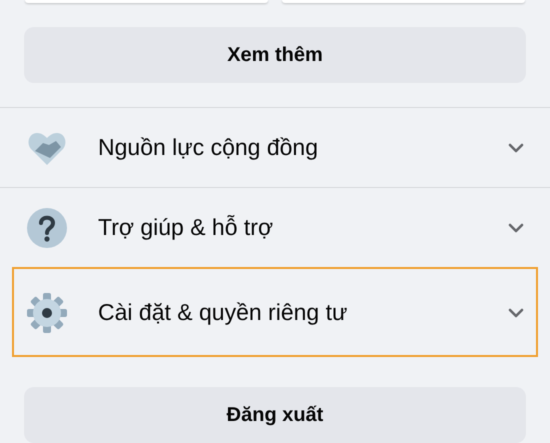 This screenshot has height=443, width=550. Describe the element at coordinates (275, 55) in the screenshot. I see `see-more-button: Xem thêm` at that location.